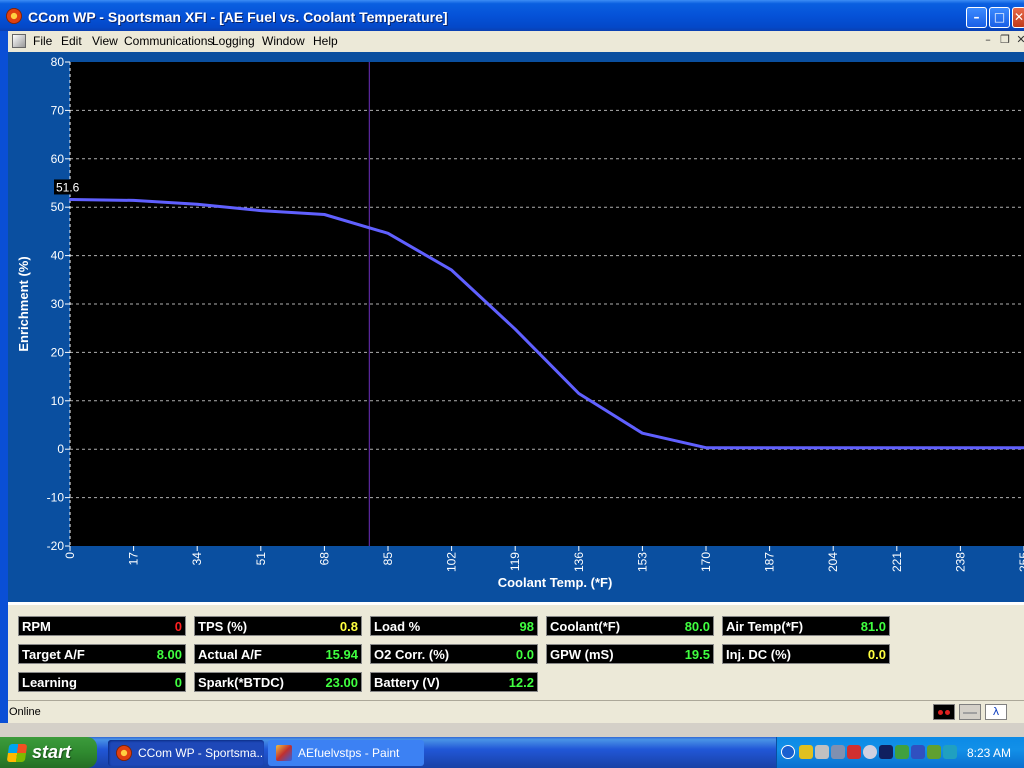 The width and height of the screenshot is (1024, 768). What do you see at coordinates (765, 626) in the screenshot?
I see `gauge-label: Air Temp(*F)` at bounding box center [765, 626].